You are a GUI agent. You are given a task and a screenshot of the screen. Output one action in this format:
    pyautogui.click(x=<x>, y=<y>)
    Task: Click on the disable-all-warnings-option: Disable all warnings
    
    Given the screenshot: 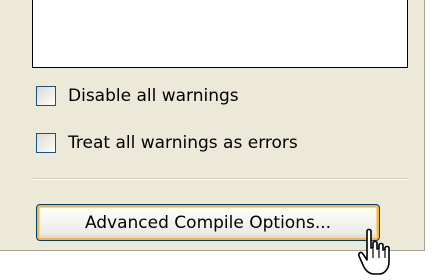 What is the action you would take?
    pyautogui.click(x=137, y=96)
    